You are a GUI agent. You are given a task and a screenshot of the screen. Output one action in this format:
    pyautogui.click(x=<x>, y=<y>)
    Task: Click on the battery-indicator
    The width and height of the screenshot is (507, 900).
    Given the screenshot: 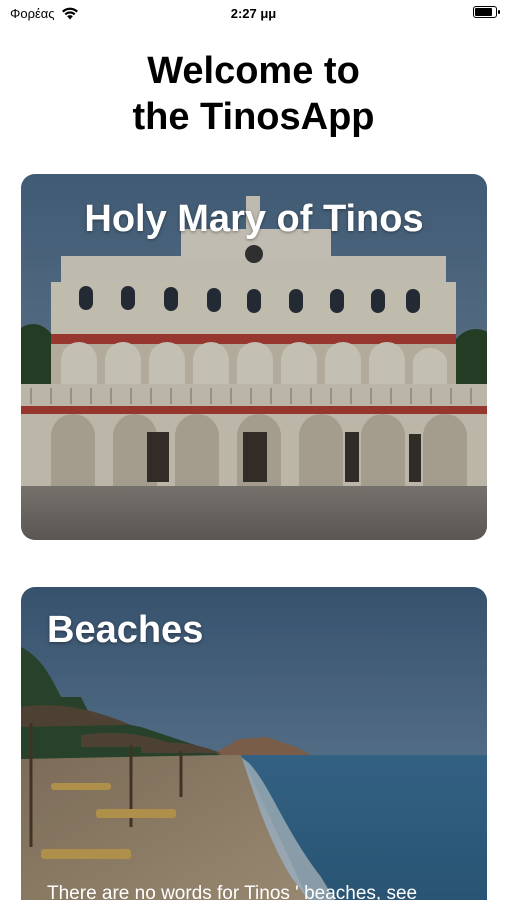 What is the action you would take?
    pyautogui.click(x=486, y=12)
    